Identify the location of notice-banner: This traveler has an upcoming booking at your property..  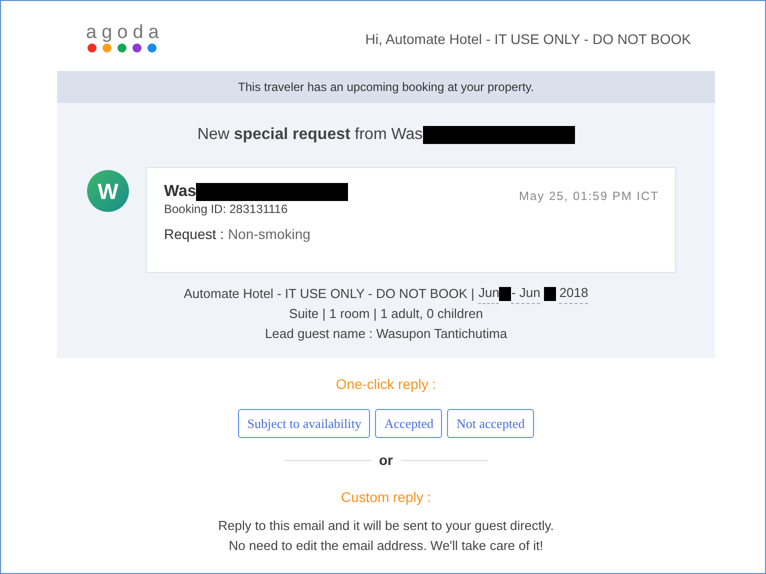
(386, 87).